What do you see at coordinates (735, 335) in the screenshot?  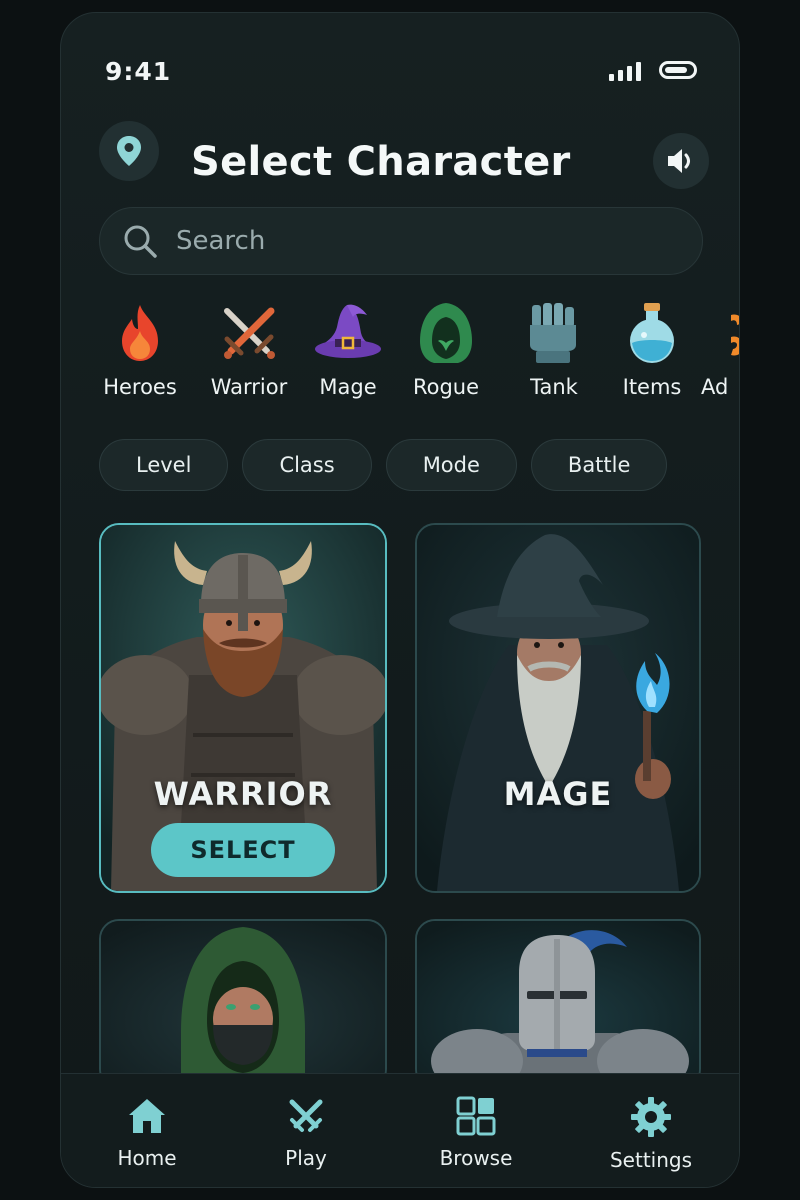 I see `partial-icon` at bounding box center [735, 335].